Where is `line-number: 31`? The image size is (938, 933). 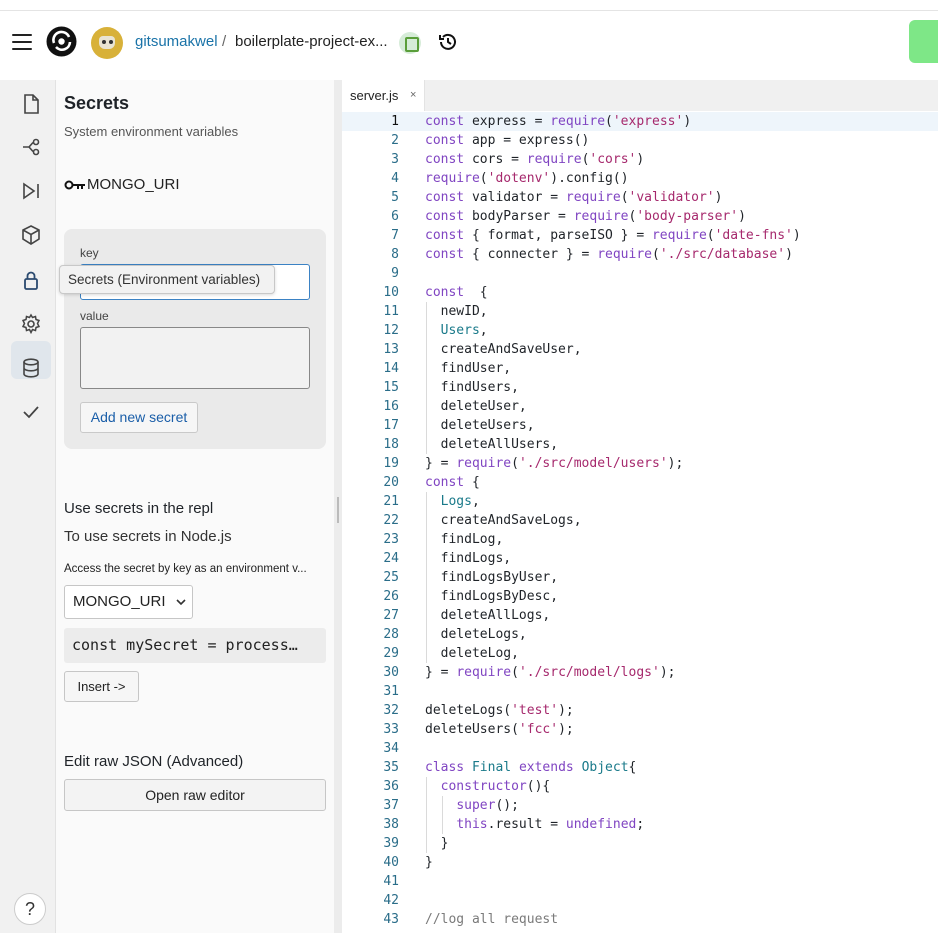
line-number: 31 is located at coordinates (391, 691).